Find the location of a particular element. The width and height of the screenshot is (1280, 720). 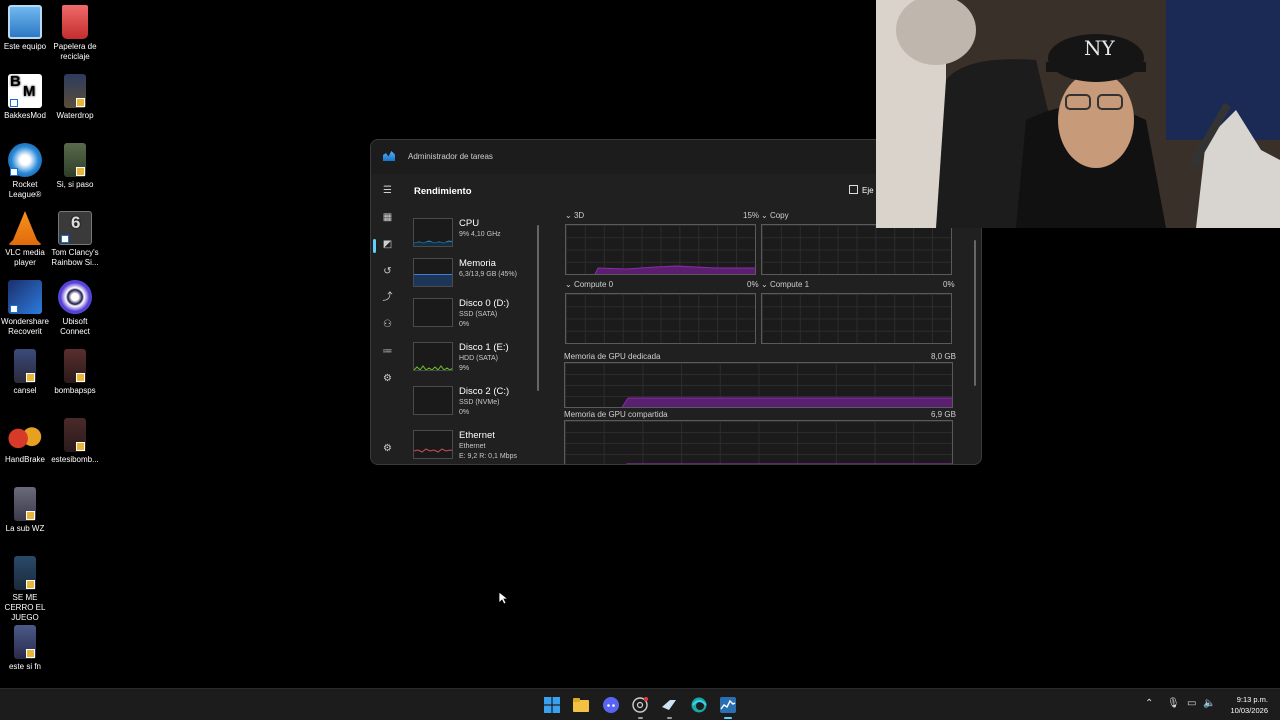

settings-icon: ⚙ is located at coordinates (387, 448).